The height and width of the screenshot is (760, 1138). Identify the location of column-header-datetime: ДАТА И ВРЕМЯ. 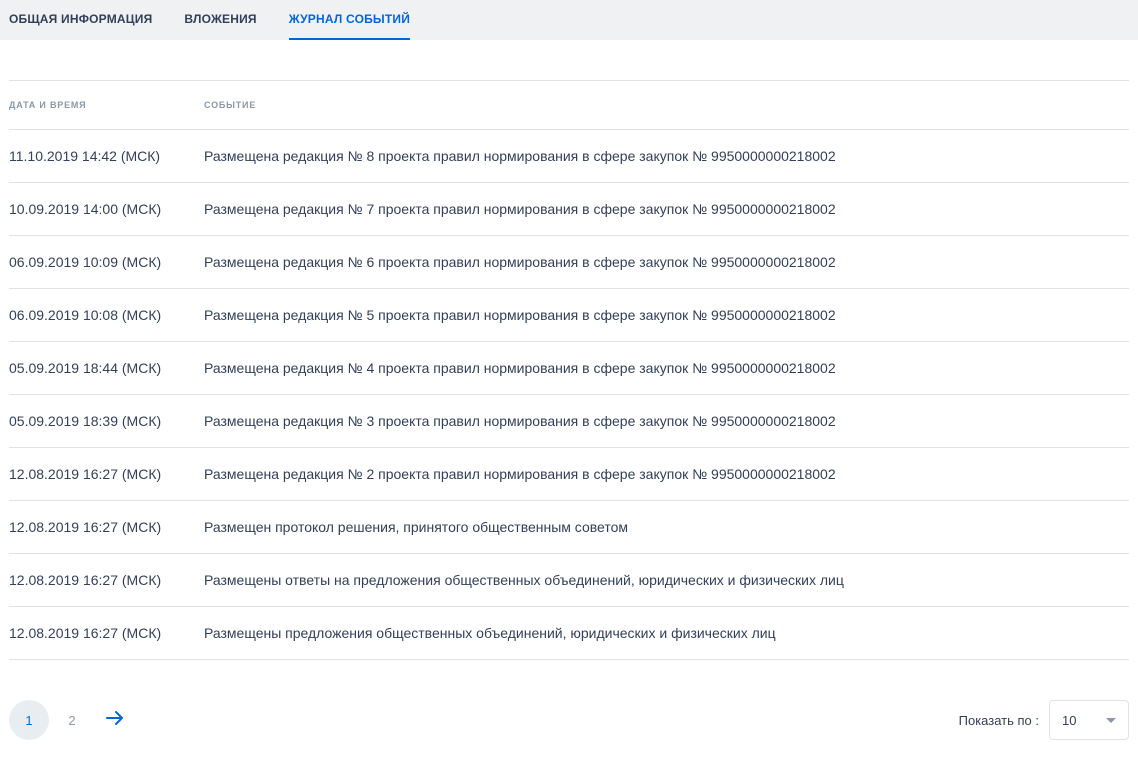
(48, 105).